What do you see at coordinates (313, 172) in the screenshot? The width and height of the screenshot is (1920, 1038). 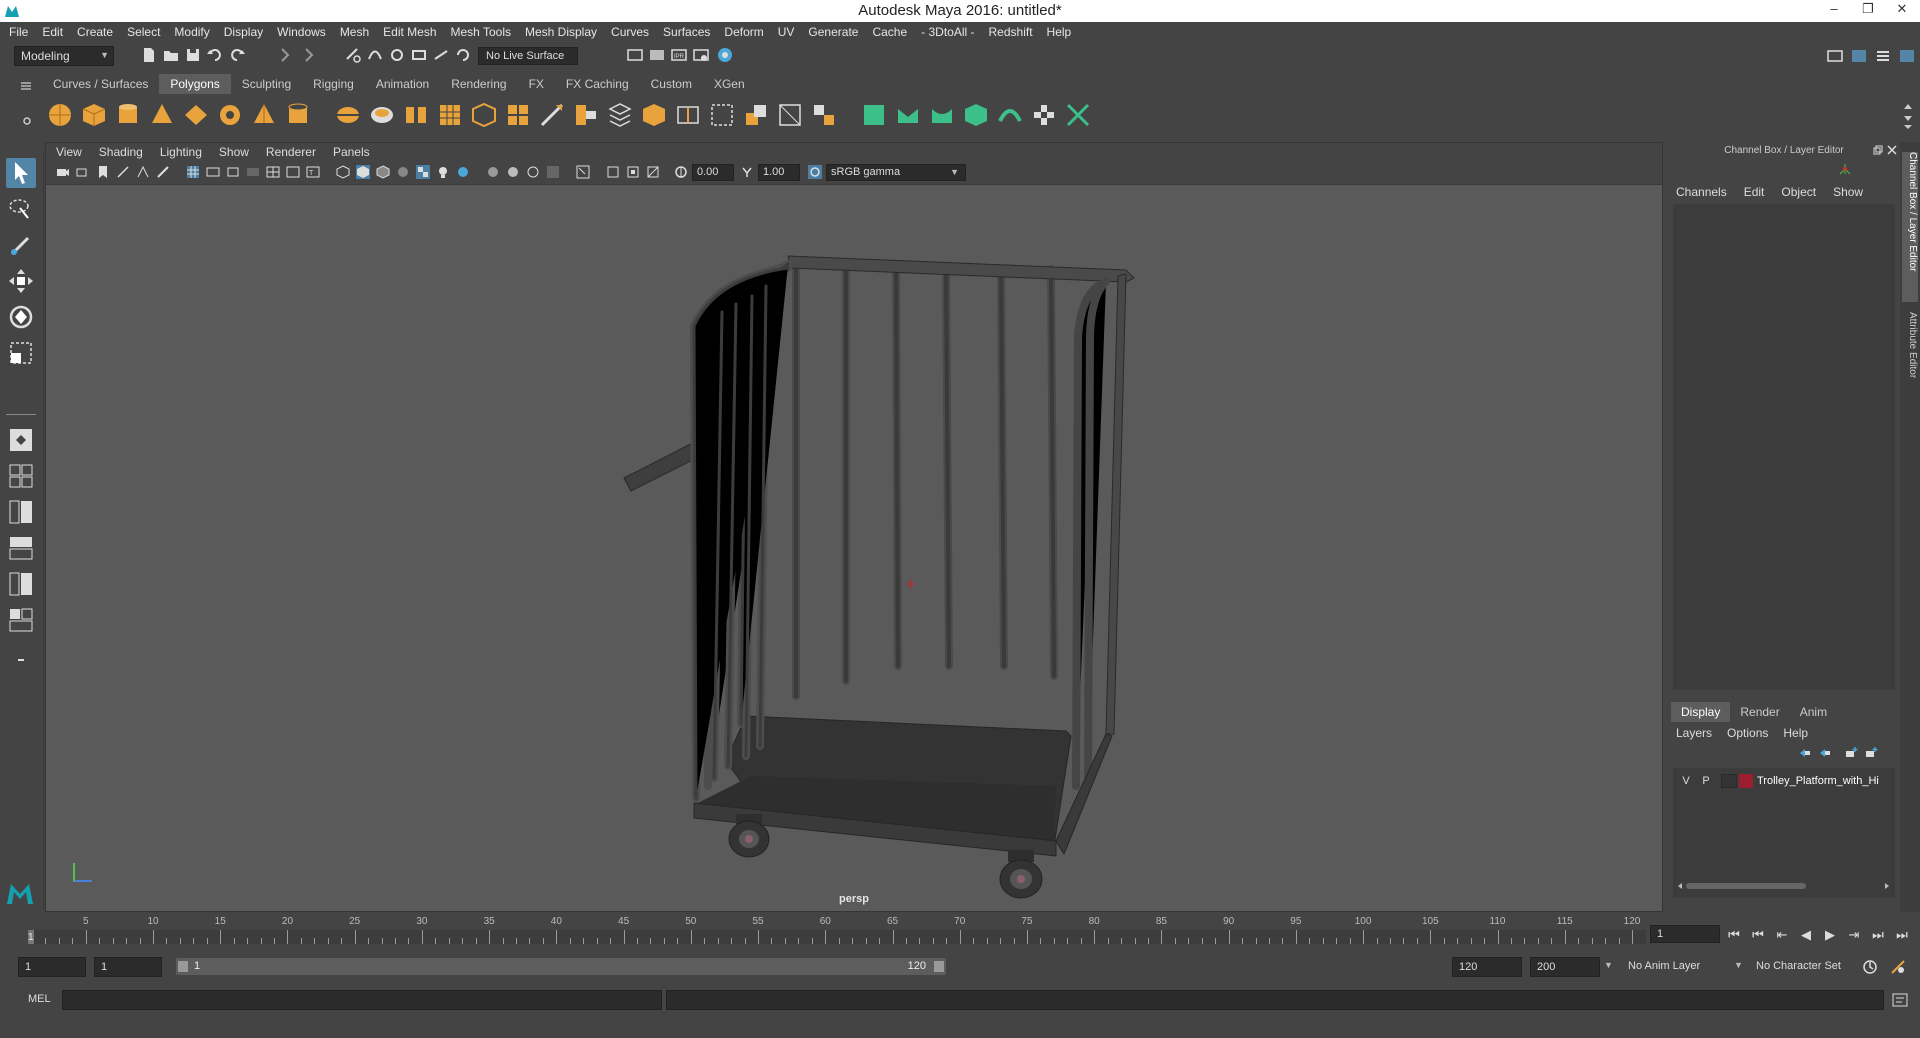 I see `safe-title-icon: T` at bounding box center [313, 172].